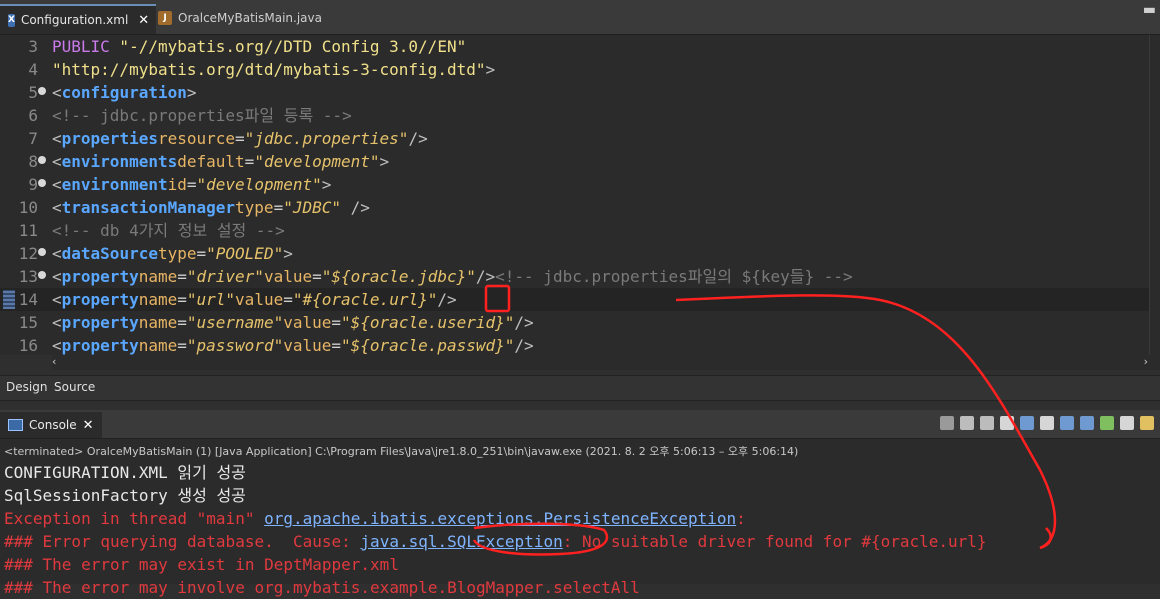 The width and height of the screenshot is (1160, 599). I want to click on console-toolbar, so click(1047, 423).